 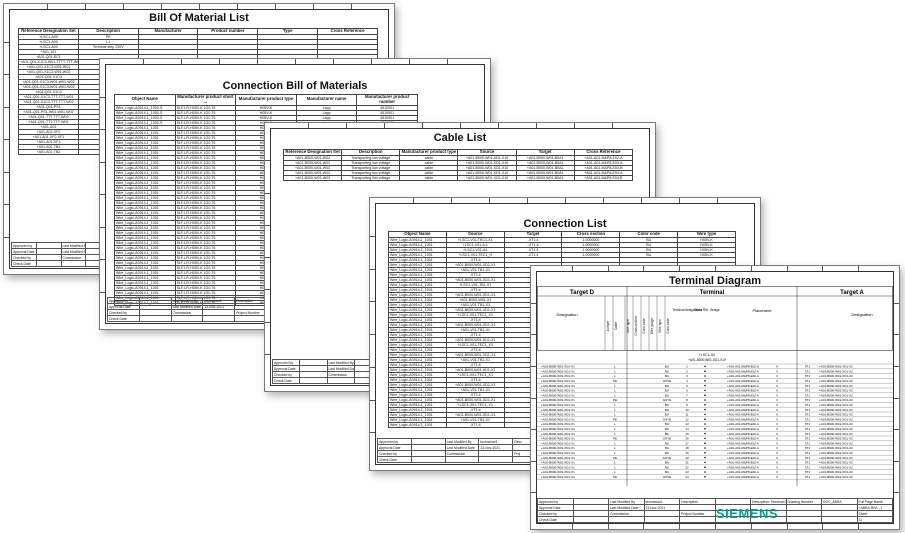 What do you see at coordinates (608, 326) in the screenshot?
I see `vertical-header: Jumper` at bounding box center [608, 326].